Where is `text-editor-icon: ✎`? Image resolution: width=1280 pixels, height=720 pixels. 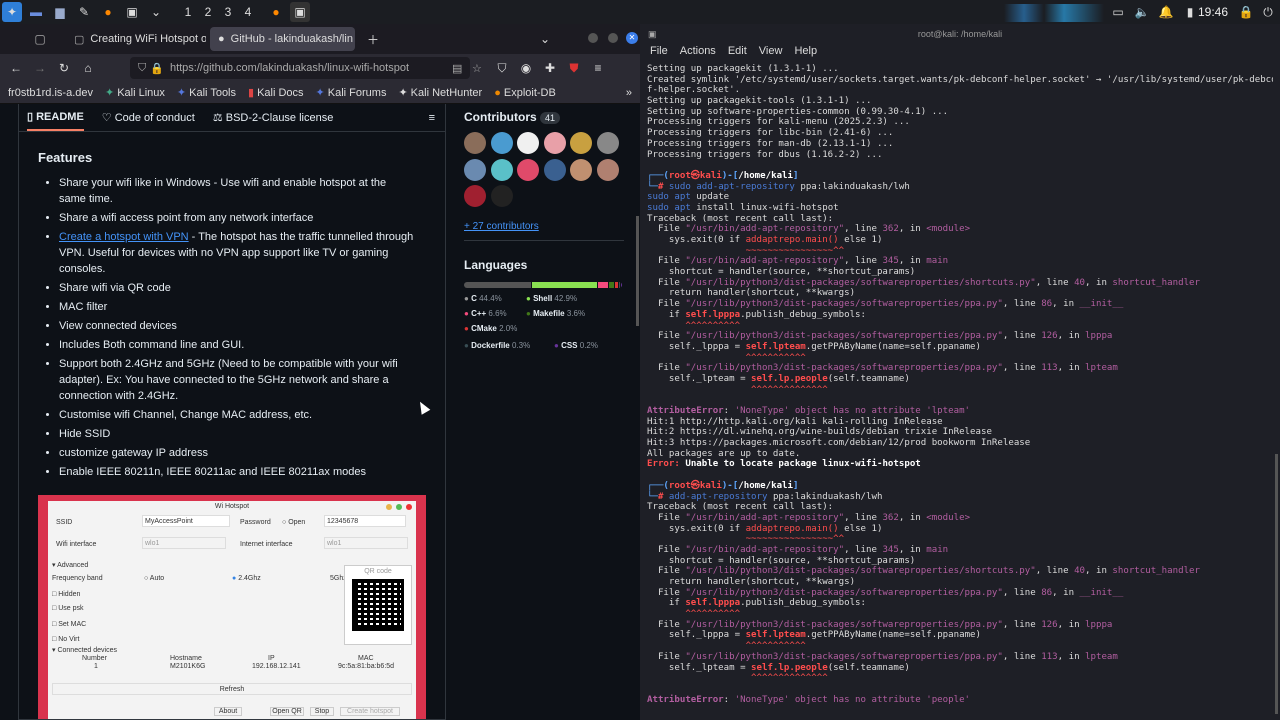
text-editor-icon: ✎ is located at coordinates (84, 12).